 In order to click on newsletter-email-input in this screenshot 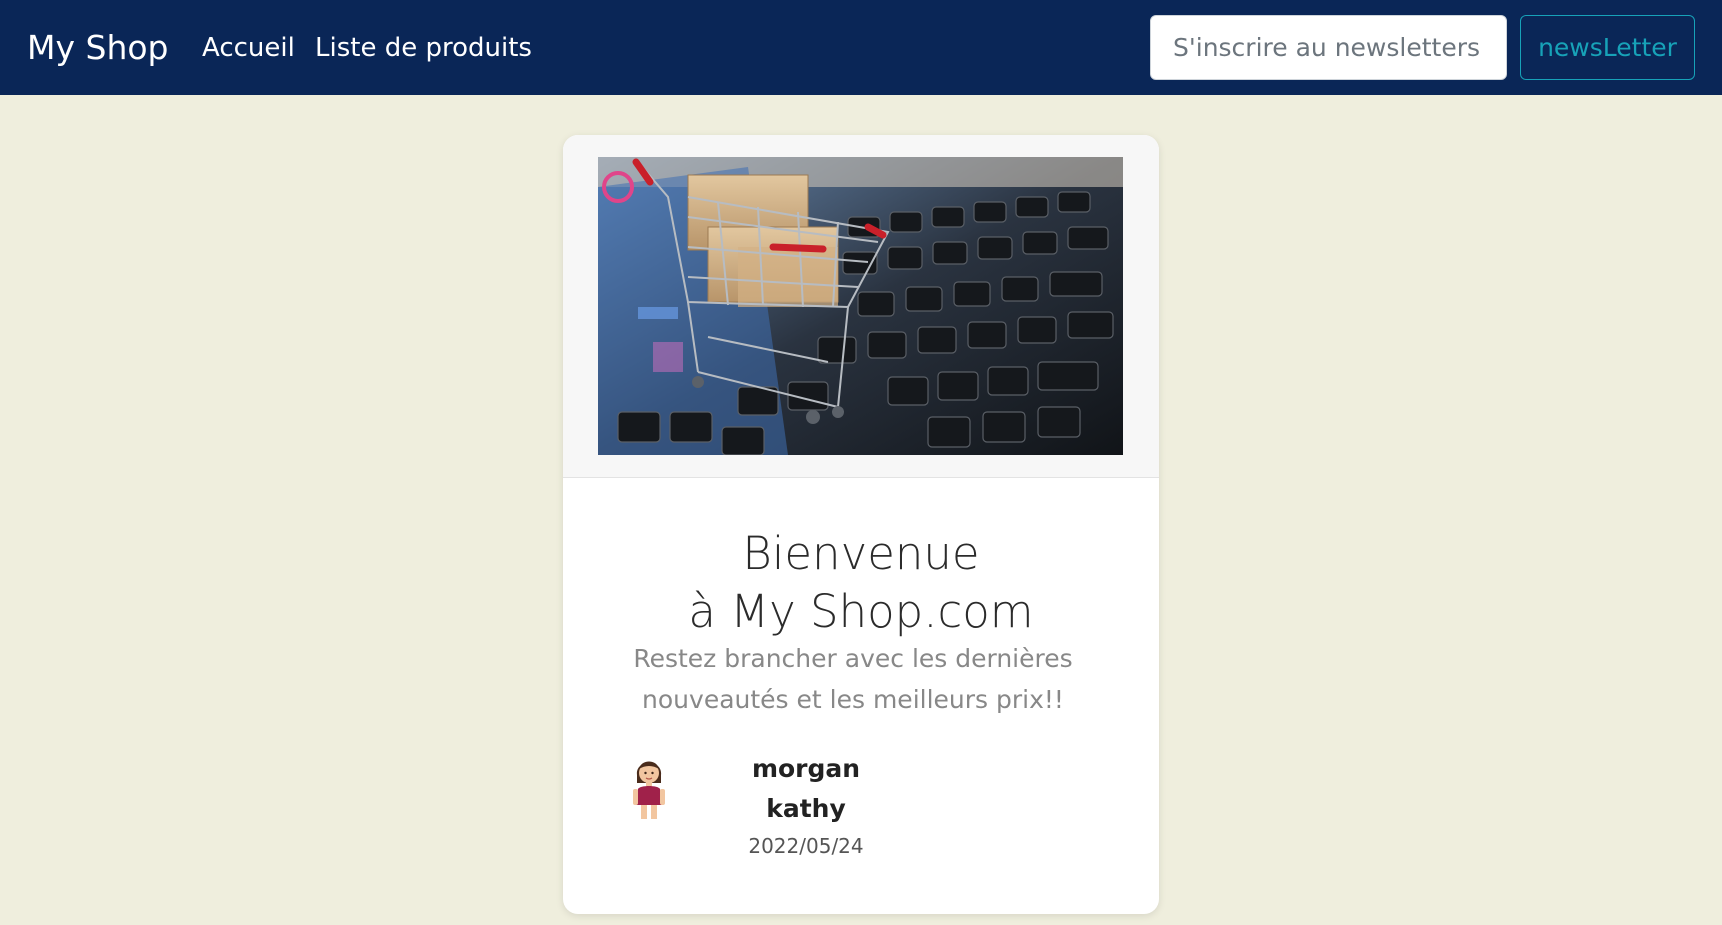, I will do `click(1328, 47)`.